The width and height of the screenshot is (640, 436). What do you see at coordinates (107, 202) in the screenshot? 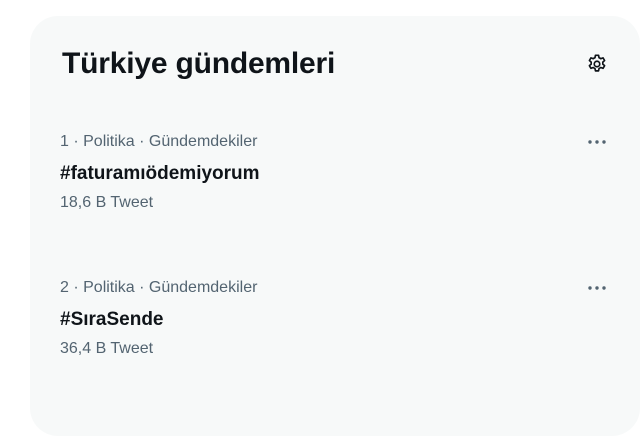
I see `trend-count: 18,6 B Tweet` at bounding box center [107, 202].